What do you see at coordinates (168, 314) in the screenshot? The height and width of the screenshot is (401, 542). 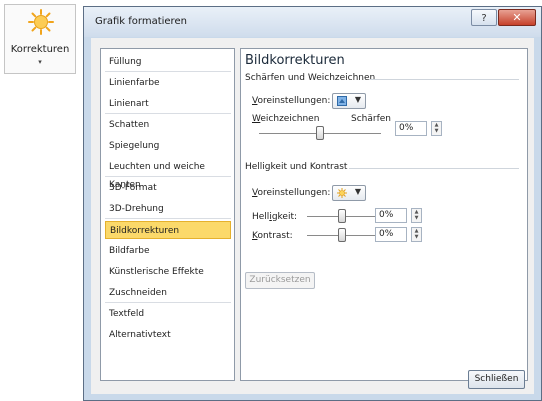 I see `nav-item-textfeld: Textfeld` at bounding box center [168, 314].